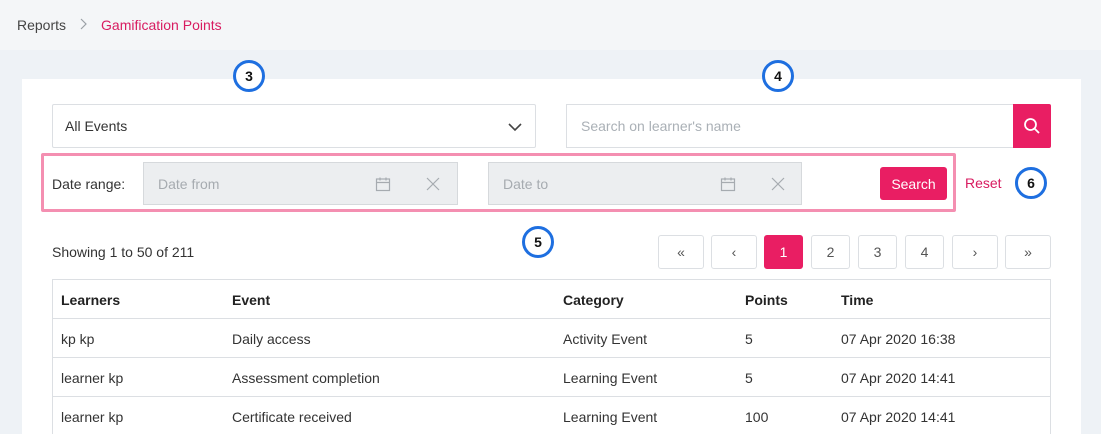 The image size is (1101, 434). Describe the element at coordinates (271, 339) in the screenshot. I see `cell-event: Daily access` at that location.